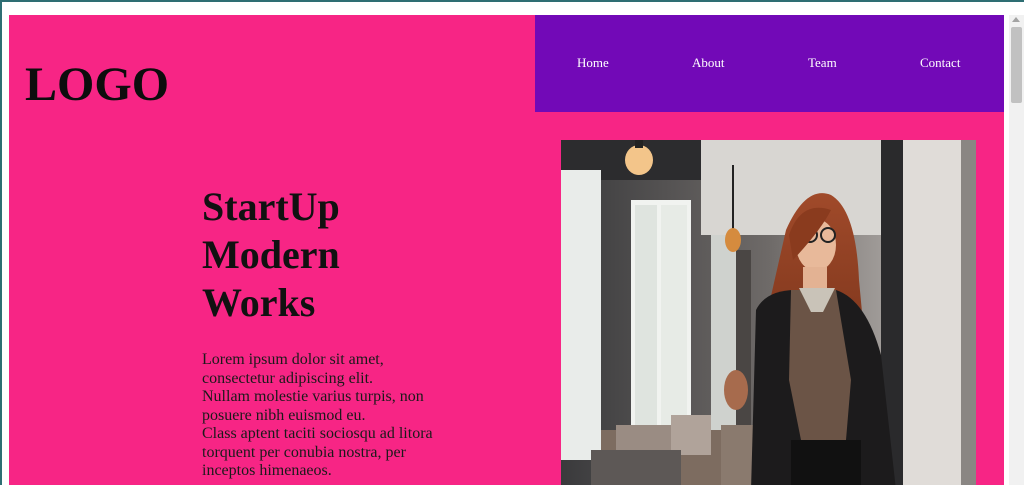  What do you see at coordinates (708, 63) in the screenshot?
I see `nav-link-about: About` at bounding box center [708, 63].